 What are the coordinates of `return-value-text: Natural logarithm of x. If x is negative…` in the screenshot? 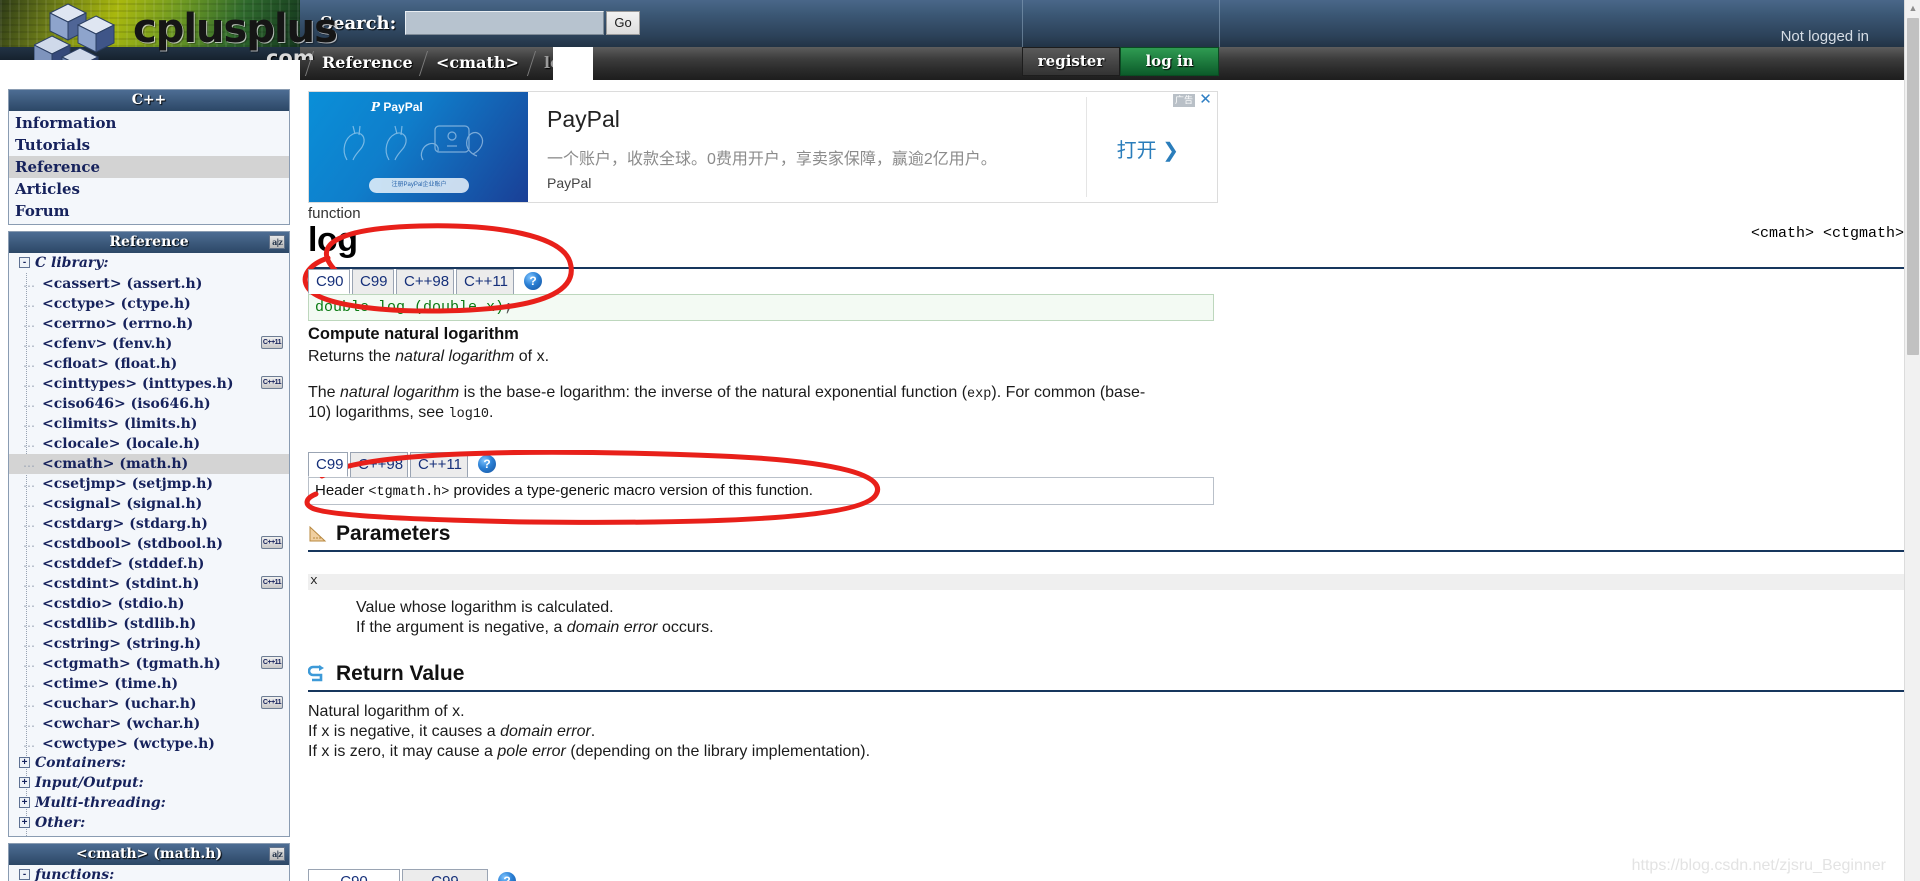 It's located at (1106, 732).